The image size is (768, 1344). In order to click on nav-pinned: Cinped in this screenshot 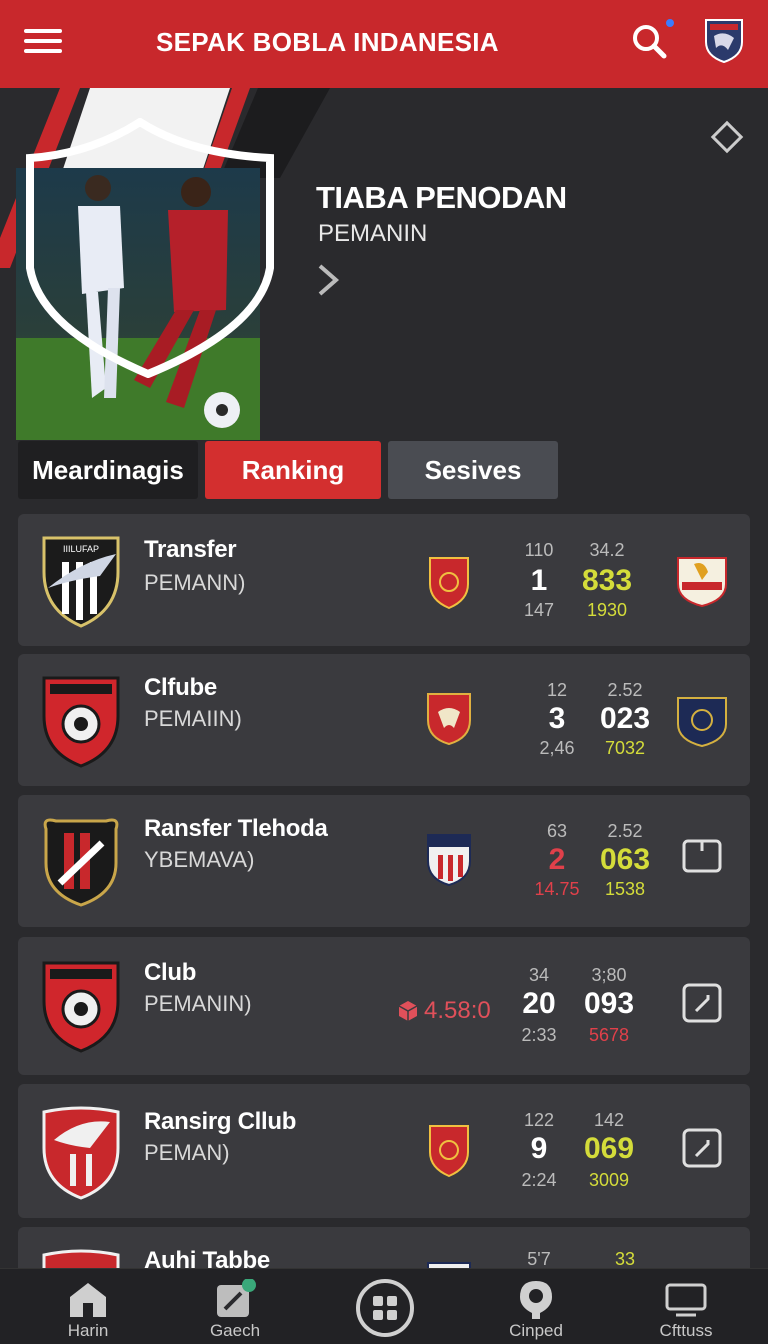, I will do `click(536, 1306)`.